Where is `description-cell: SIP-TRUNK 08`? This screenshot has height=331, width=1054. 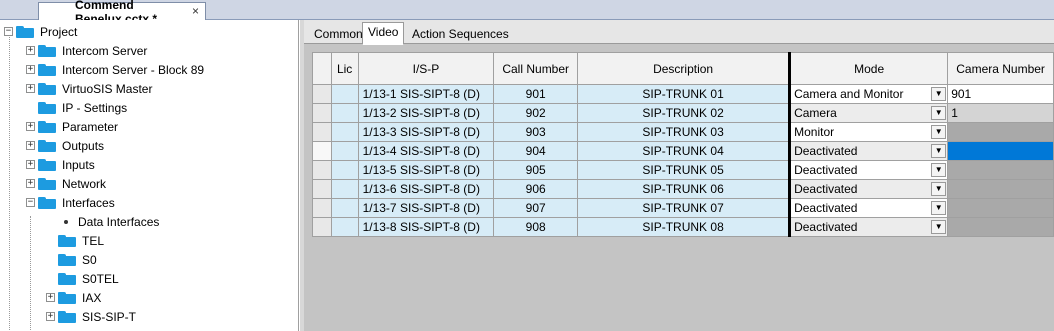
description-cell: SIP-TRUNK 08 is located at coordinates (684, 227).